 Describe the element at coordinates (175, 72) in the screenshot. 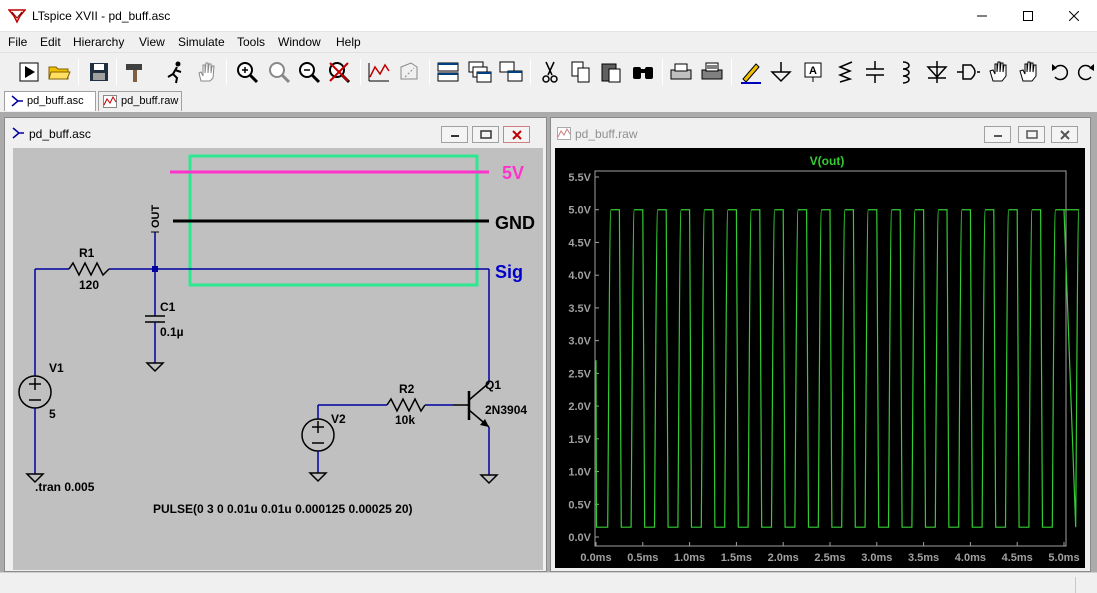

I see `probe-run-icon` at that location.